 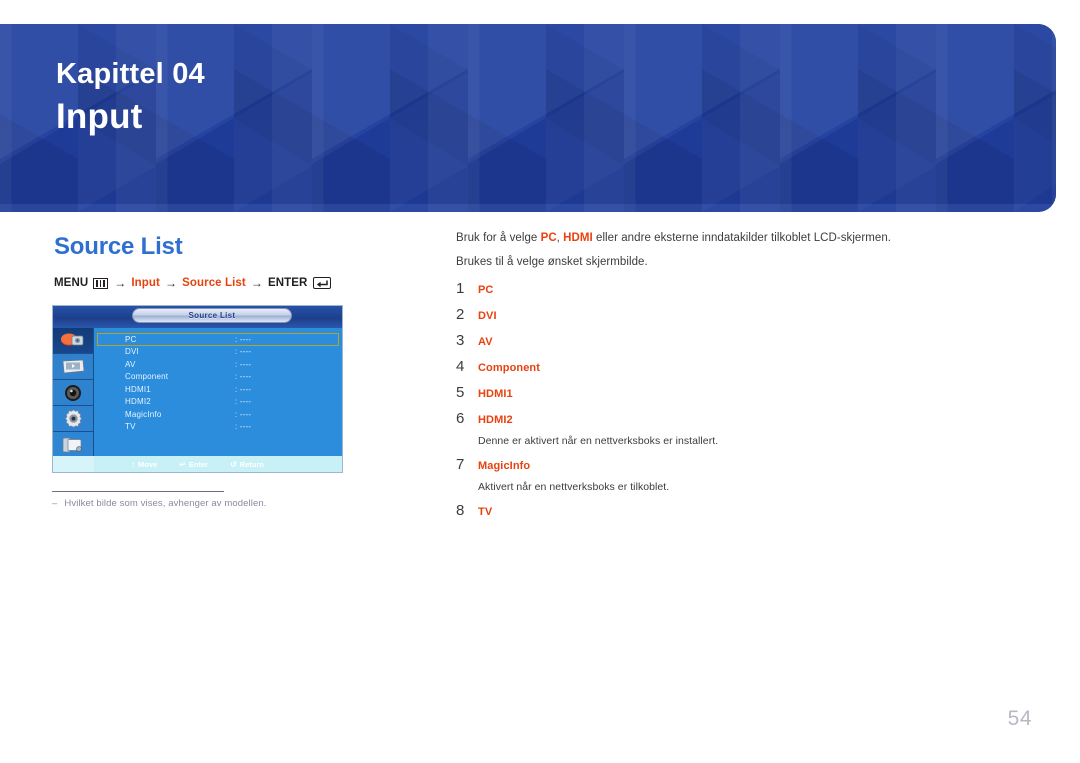 I want to click on osd-titlebar: Source List, so click(x=197, y=317).